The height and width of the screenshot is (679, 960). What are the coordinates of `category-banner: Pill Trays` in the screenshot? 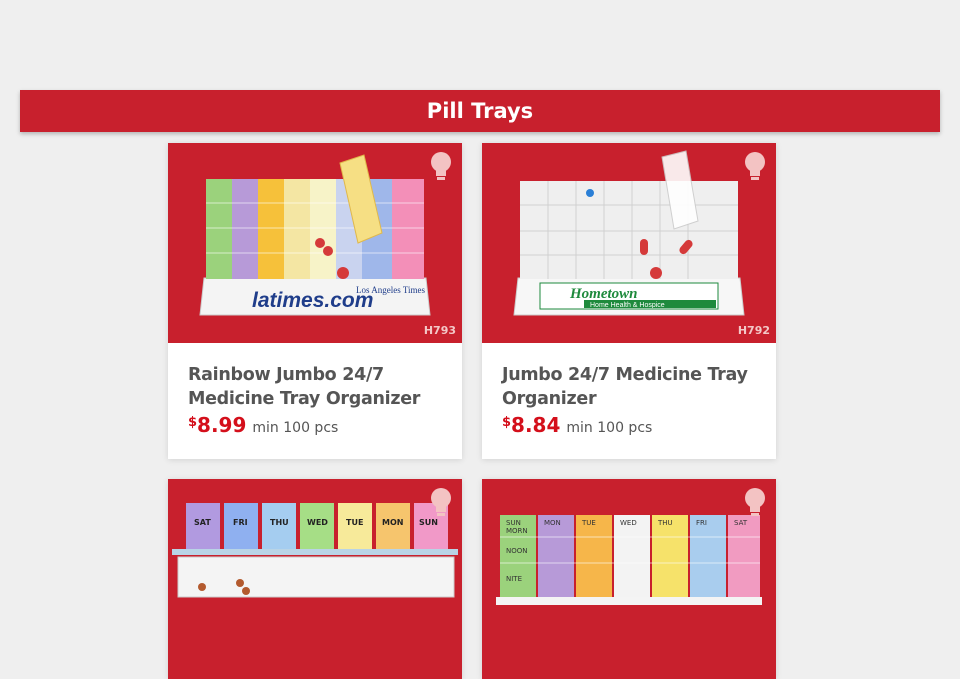 It's located at (480, 111).